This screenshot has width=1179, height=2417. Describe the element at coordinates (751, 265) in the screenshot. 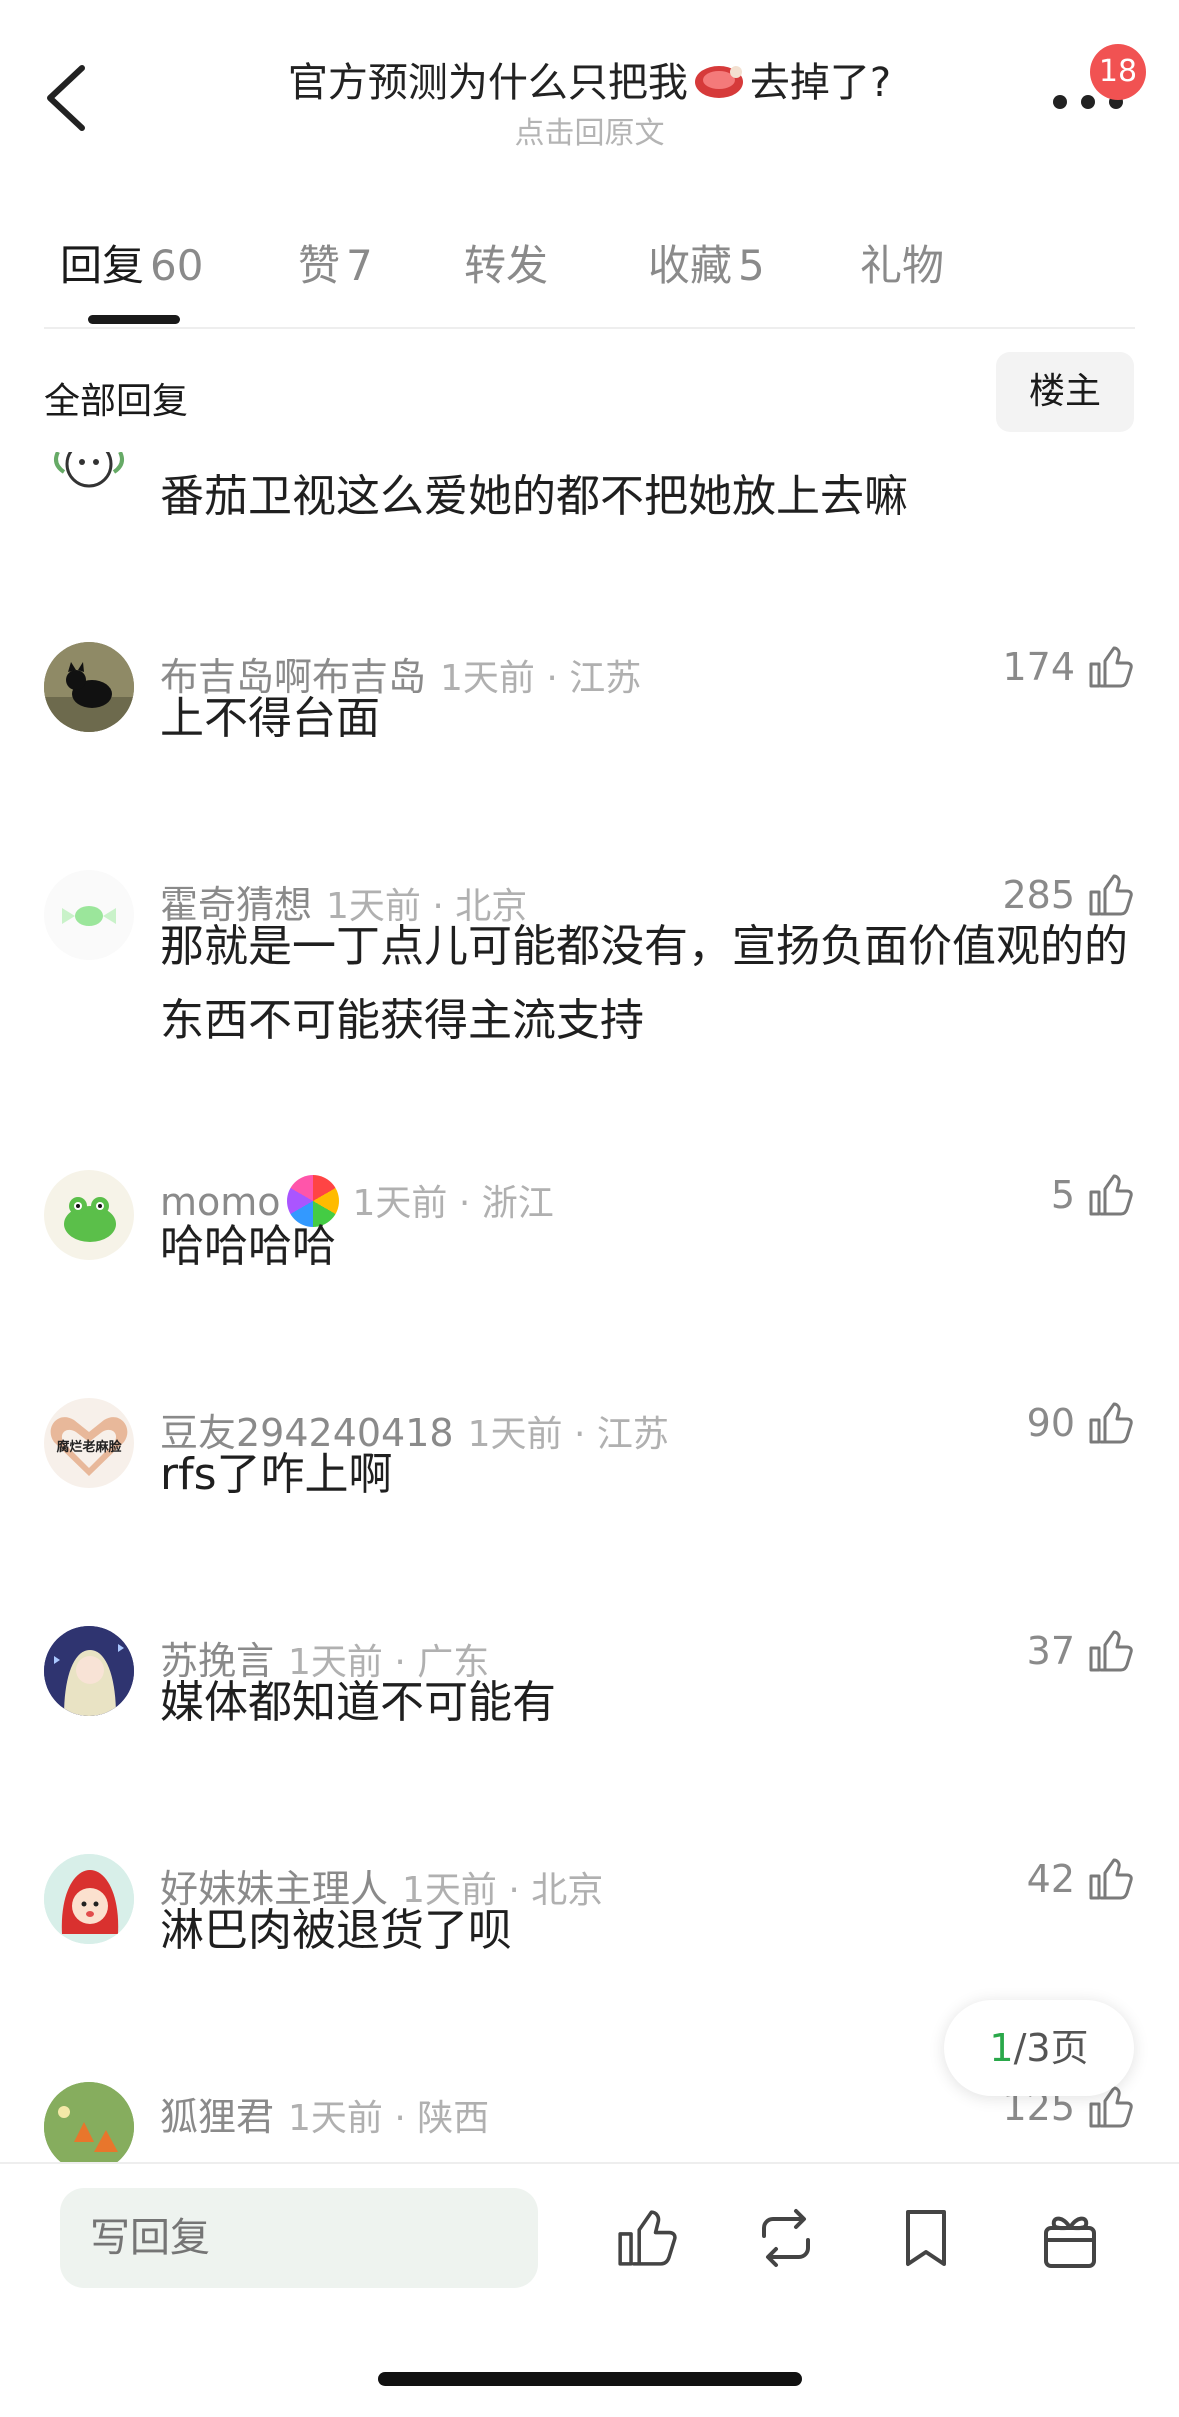

I see `tab-count: 5` at that location.